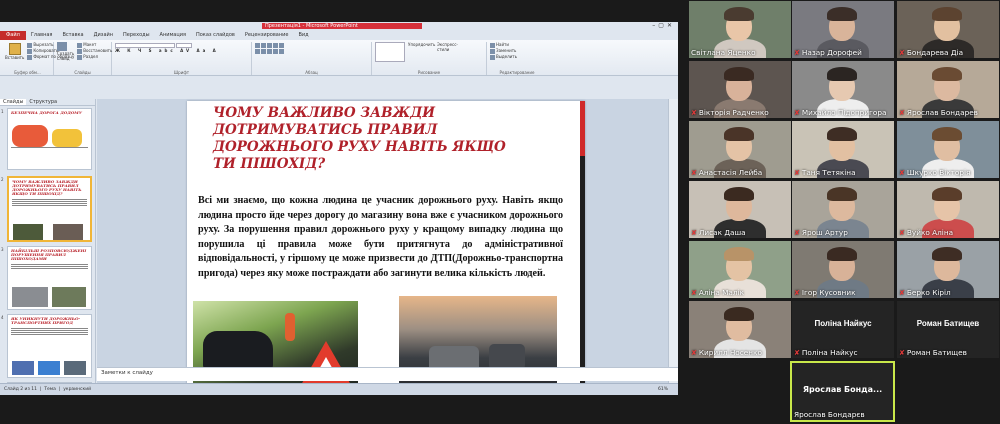  What do you see at coordinates (181, 51) in the screenshot?
I see `font-style-buttons: Ж К Ч S abc AV Aa A` at bounding box center [181, 51].